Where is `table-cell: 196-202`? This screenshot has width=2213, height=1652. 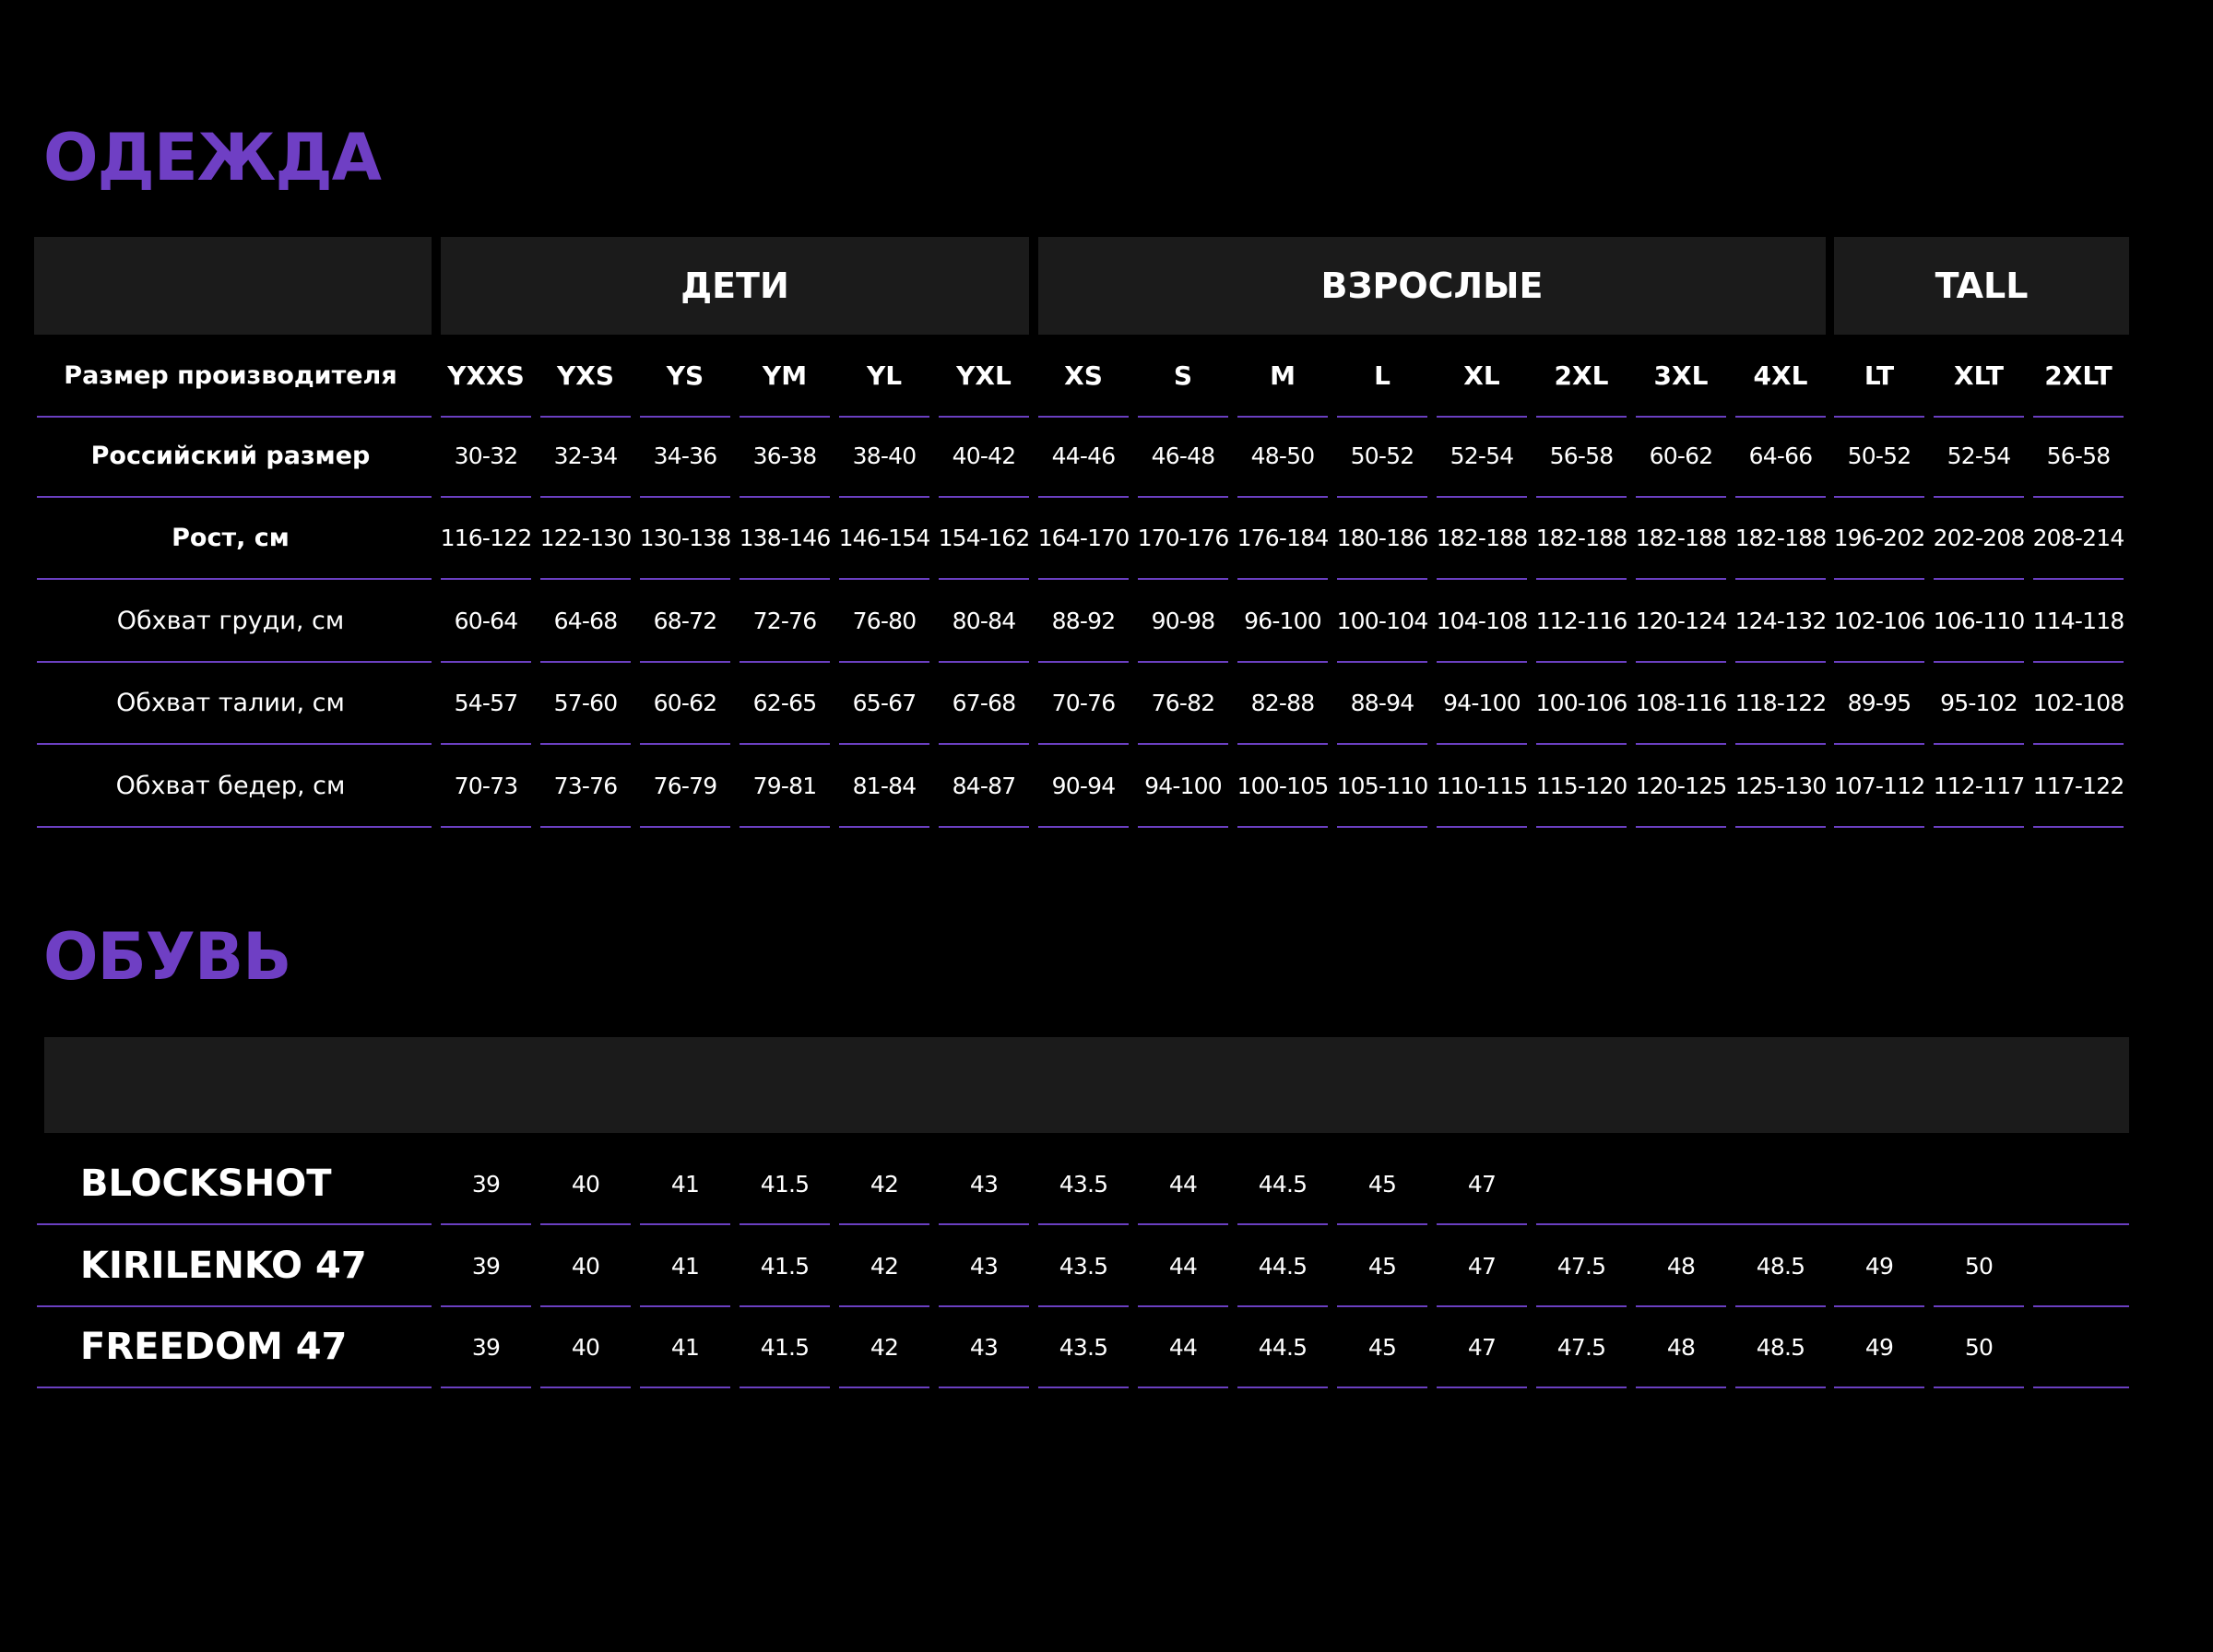 table-cell: 196-202 is located at coordinates (1879, 537).